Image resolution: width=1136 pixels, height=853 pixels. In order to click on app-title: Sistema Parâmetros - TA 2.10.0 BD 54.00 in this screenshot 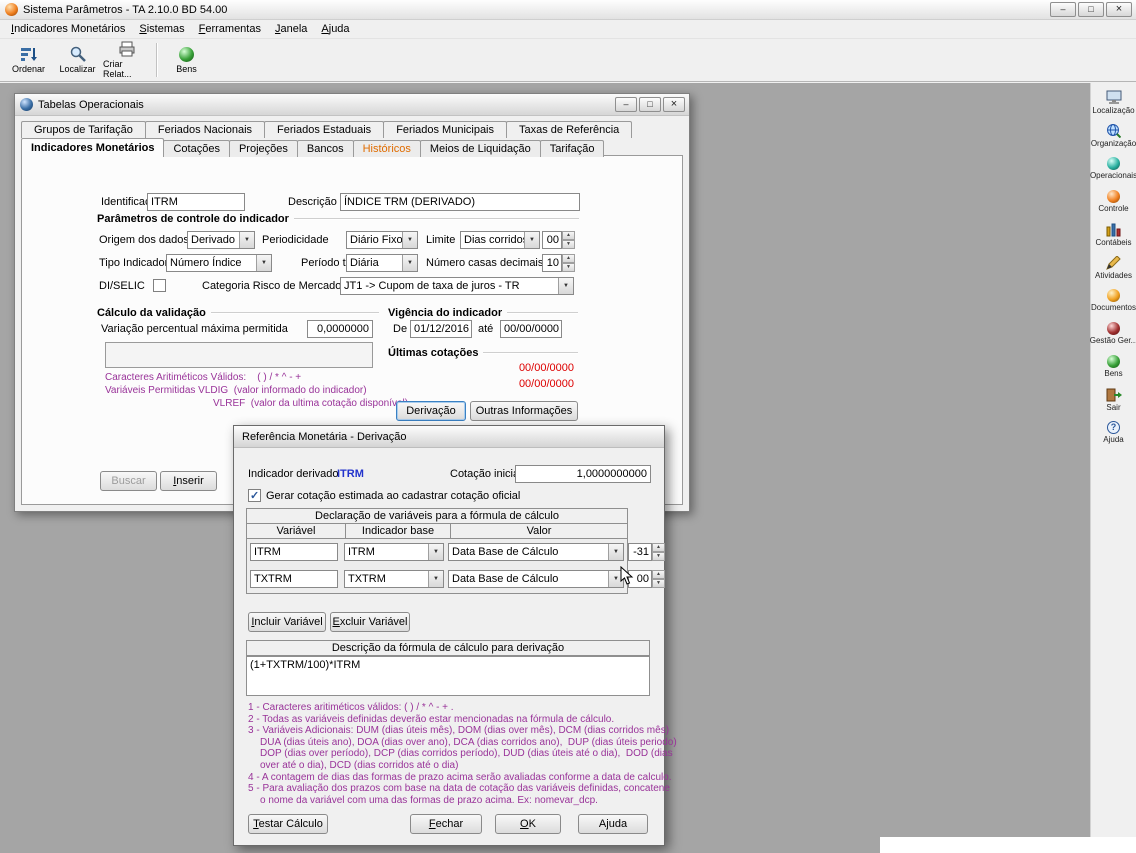, I will do `click(125, 9)`.